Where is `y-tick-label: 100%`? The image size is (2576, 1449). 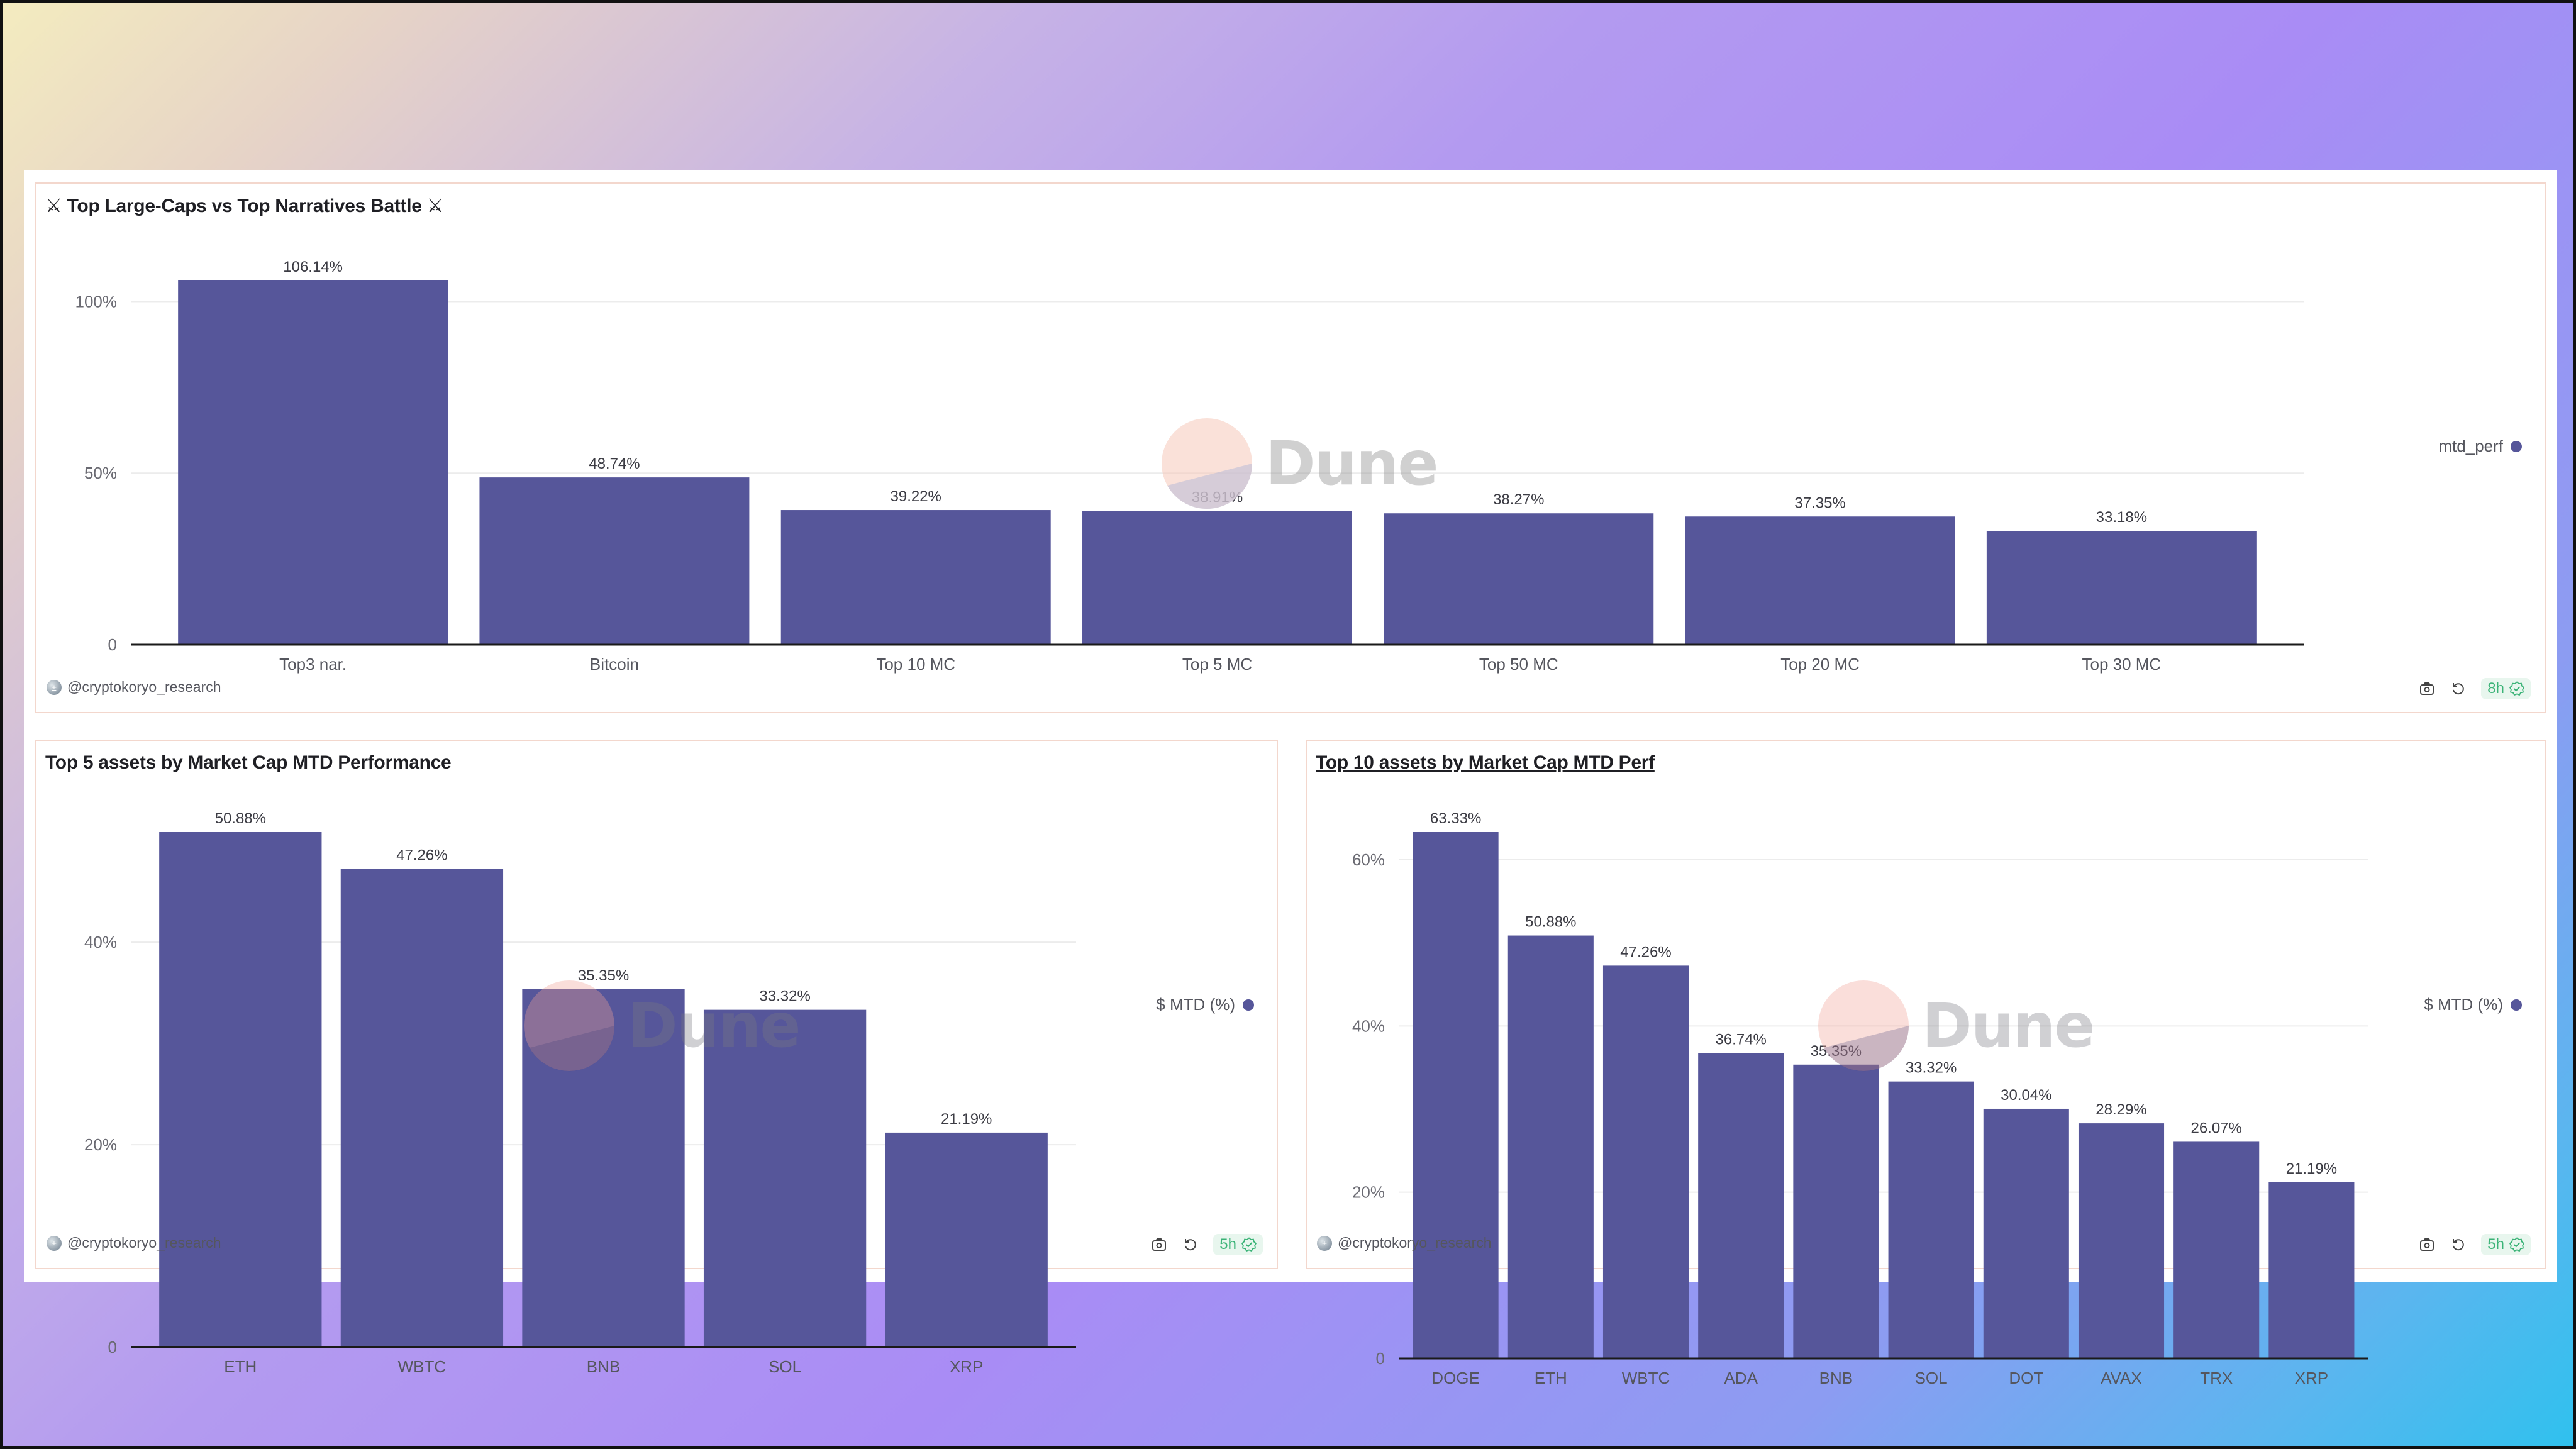
y-tick-label: 100% is located at coordinates (96, 301).